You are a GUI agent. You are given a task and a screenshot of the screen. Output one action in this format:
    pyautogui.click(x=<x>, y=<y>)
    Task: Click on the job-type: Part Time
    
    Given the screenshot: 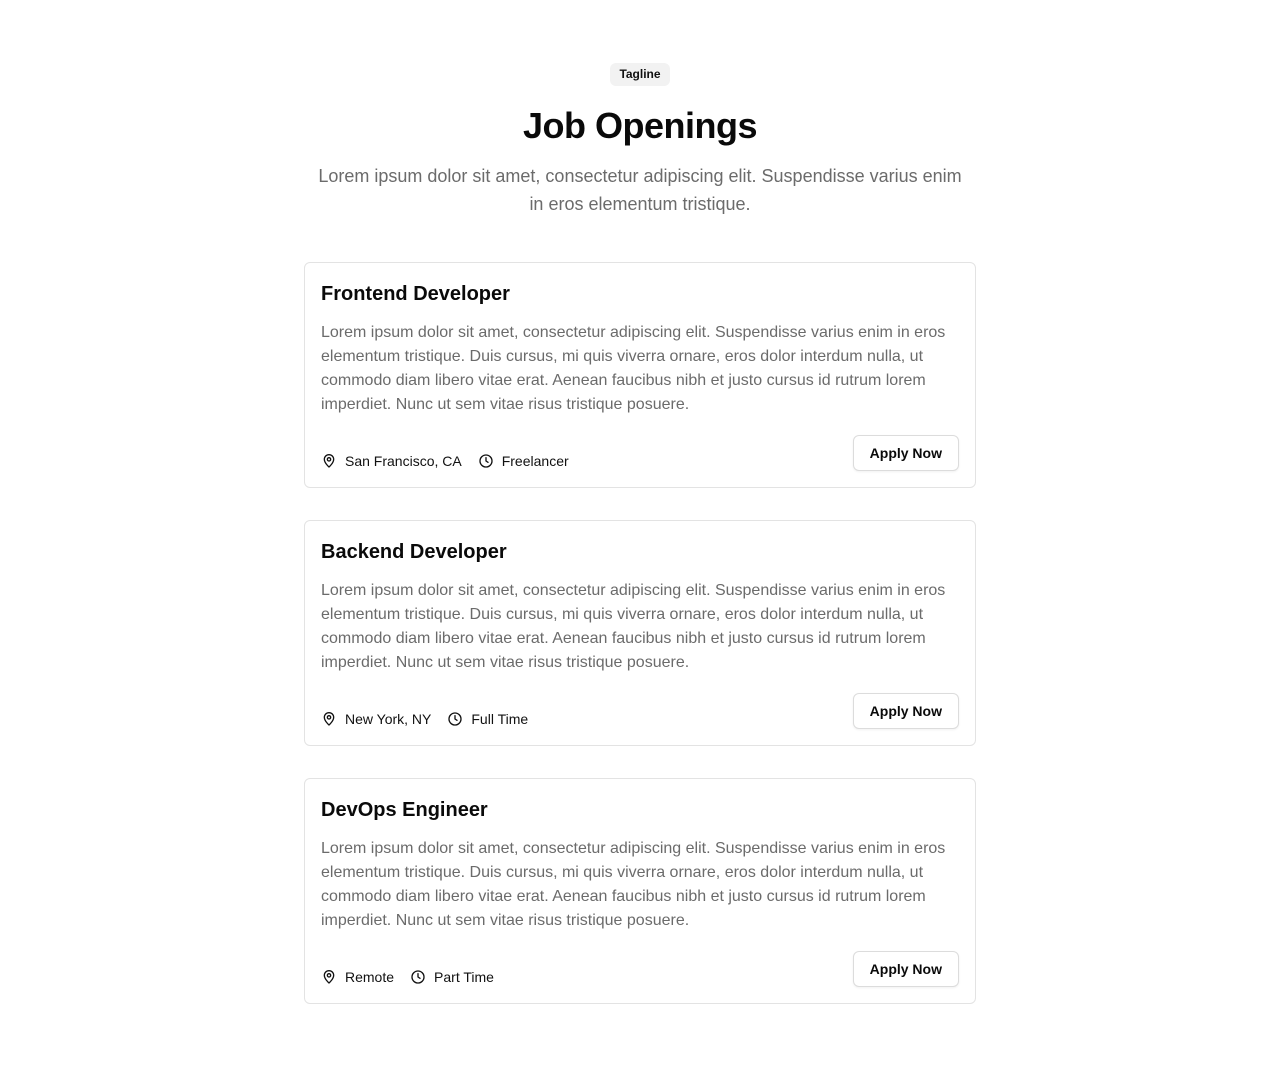 What is the action you would take?
    pyautogui.click(x=452, y=977)
    